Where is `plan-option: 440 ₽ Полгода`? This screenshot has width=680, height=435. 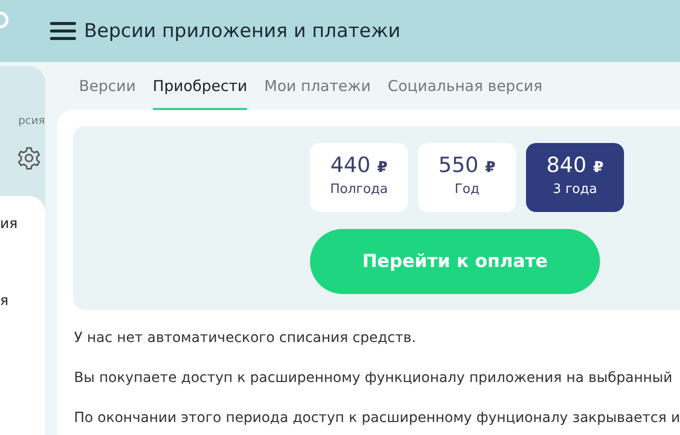
plan-option: 440 ₽ Полгода is located at coordinates (359, 177).